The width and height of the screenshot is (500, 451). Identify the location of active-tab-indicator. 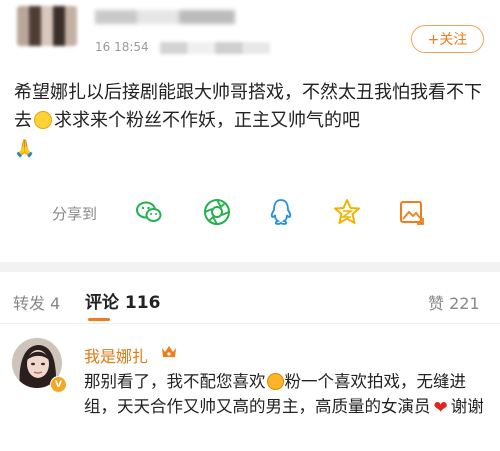
(99, 319).